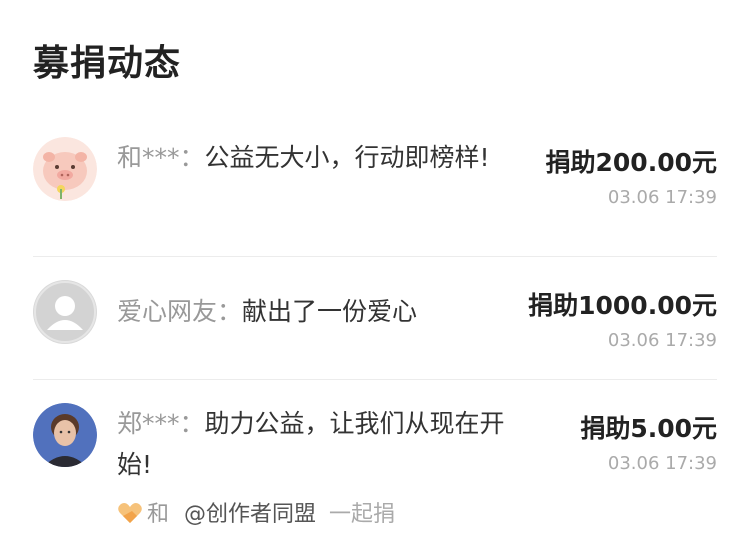 This screenshot has height=534, width=750. Describe the element at coordinates (631, 162) in the screenshot. I see `donation-amount: 捐助200.00元` at that location.